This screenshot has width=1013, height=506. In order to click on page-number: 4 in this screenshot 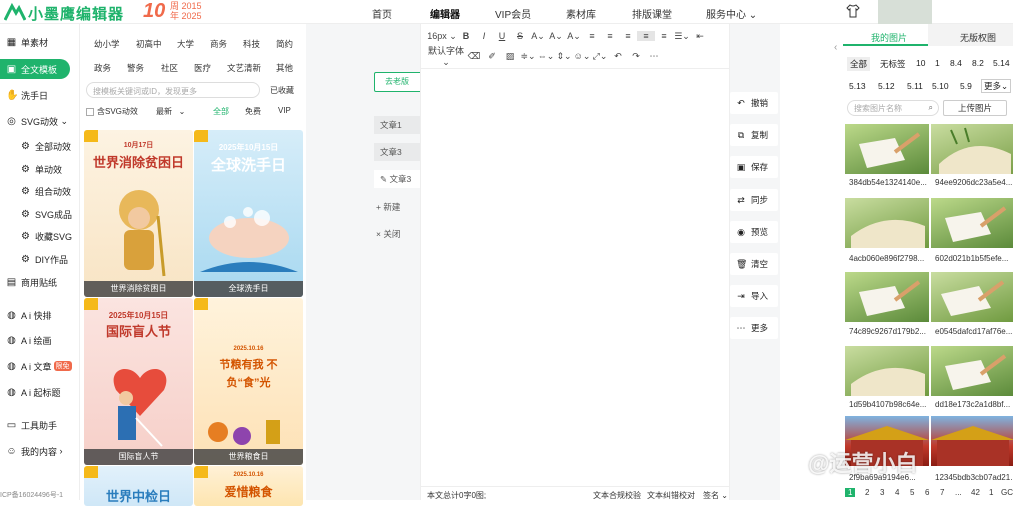, I will do `click(897, 492)`.